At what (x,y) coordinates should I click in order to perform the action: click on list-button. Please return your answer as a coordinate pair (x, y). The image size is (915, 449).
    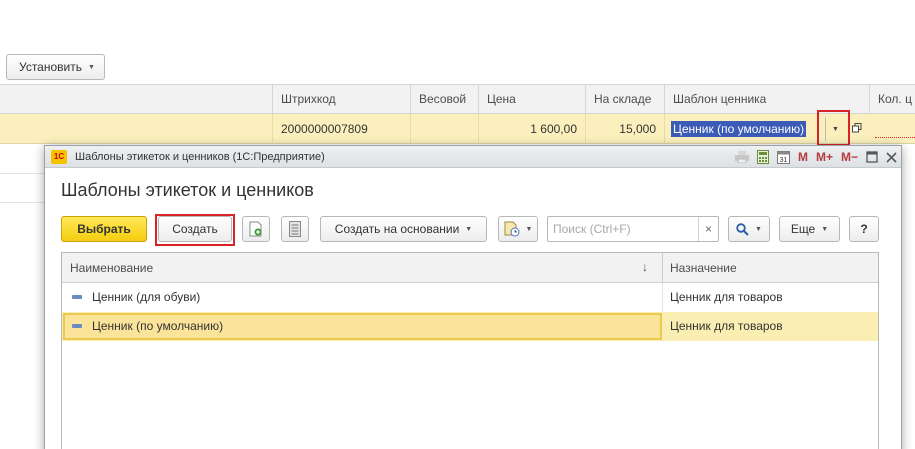
    Looking at the image, I should click on (295, 229).